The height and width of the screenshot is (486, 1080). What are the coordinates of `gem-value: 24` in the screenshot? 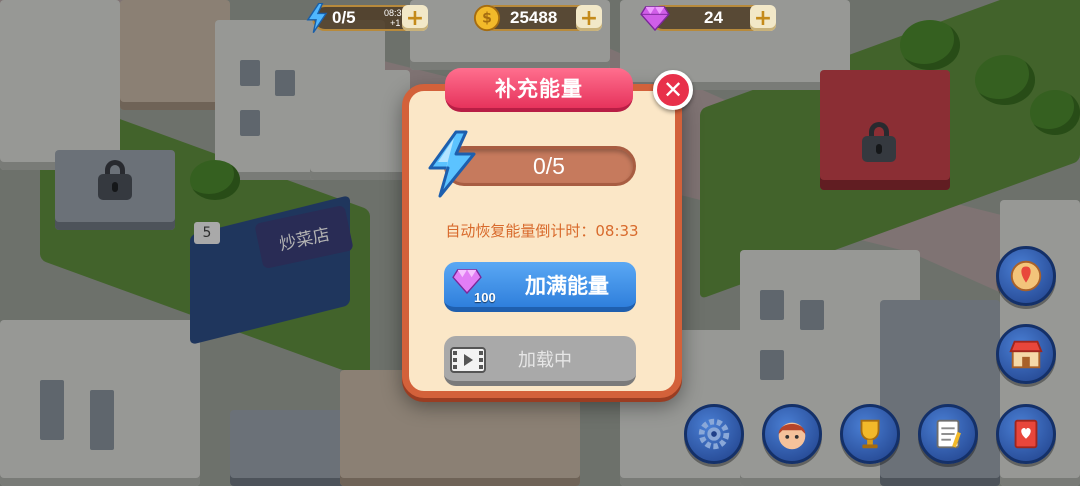 It's located at (713, 17).